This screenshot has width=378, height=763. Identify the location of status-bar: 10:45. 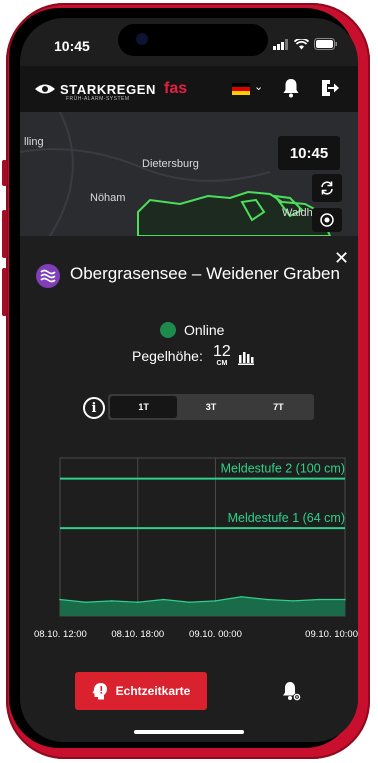
(189, 40).